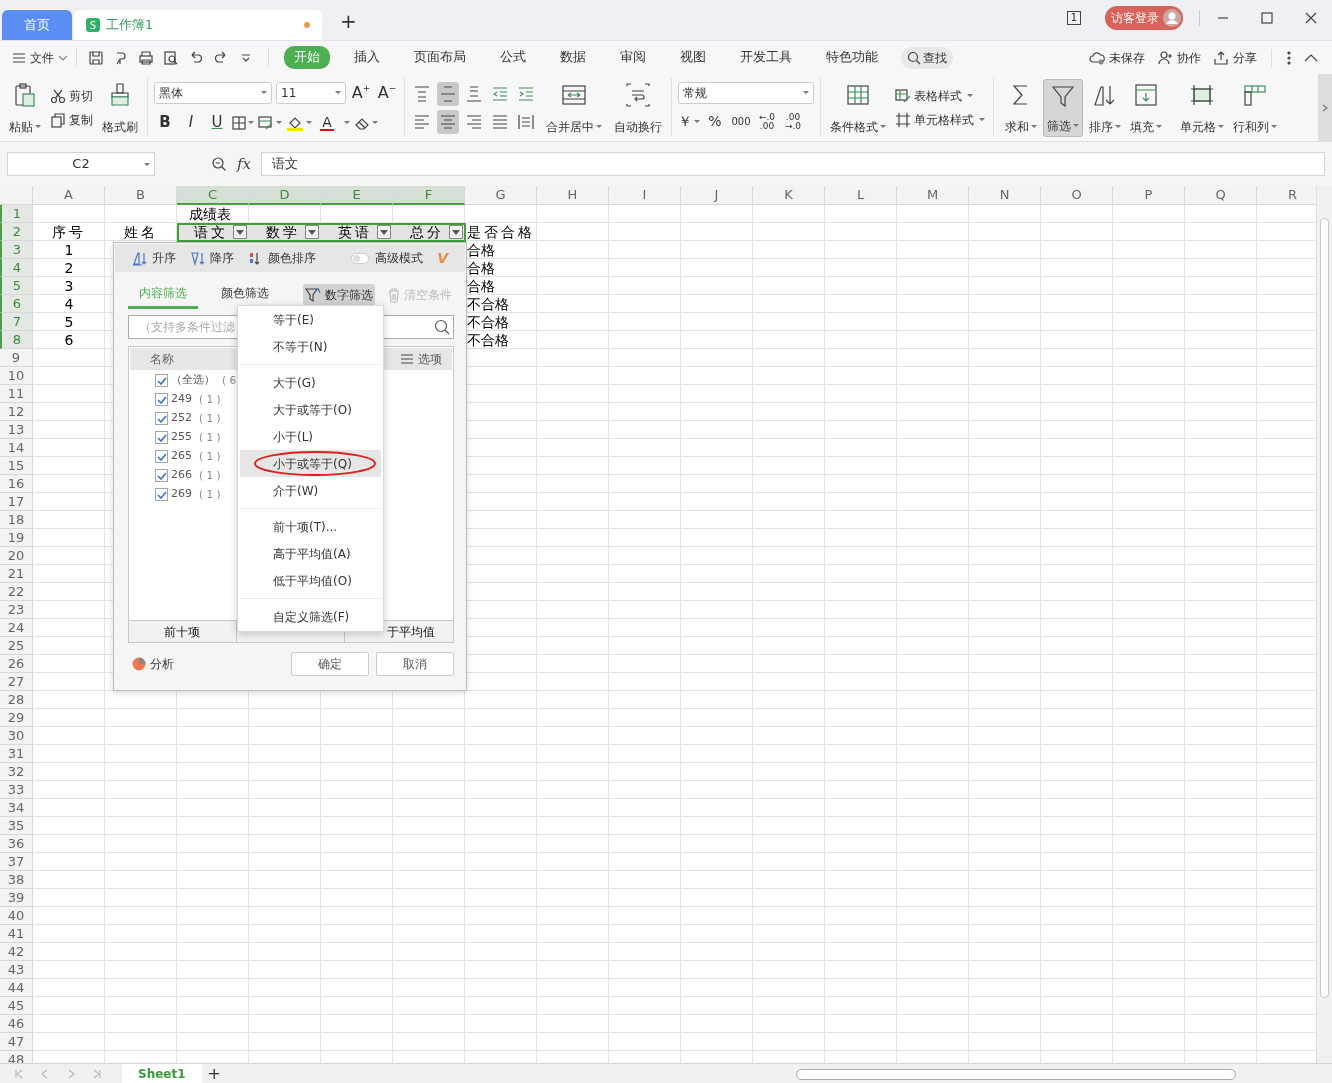  I want to click on menu-item: 等于(E), so click(293, 319).